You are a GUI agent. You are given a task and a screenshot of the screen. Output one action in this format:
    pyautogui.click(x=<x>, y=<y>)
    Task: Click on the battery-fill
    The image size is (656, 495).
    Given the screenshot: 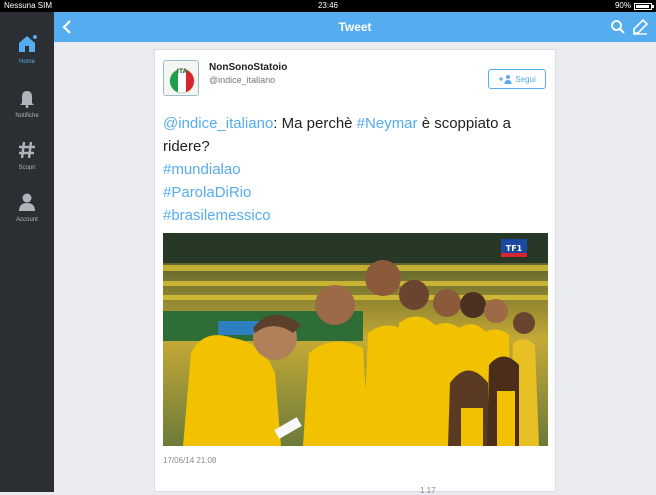 What is the action you would take?
    pyautogui.click(x=642, y=6)
    